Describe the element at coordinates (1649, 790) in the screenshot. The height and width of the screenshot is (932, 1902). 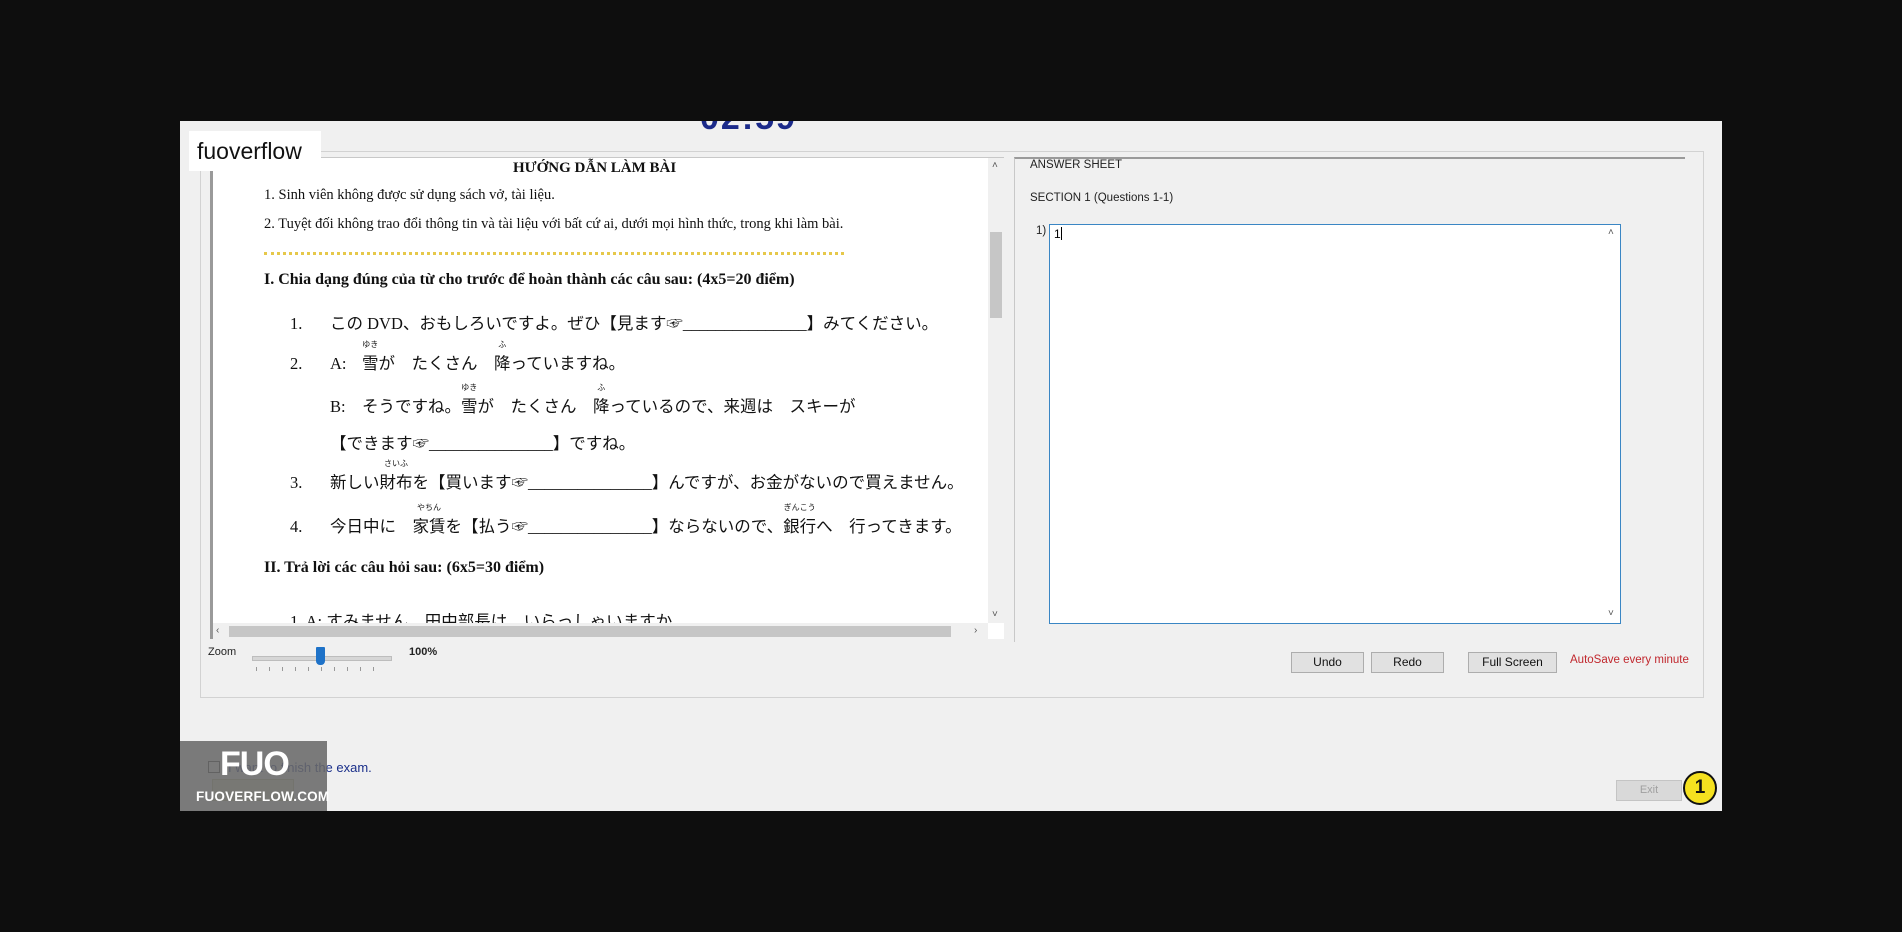
I see `exit-button: Exit` at that location.